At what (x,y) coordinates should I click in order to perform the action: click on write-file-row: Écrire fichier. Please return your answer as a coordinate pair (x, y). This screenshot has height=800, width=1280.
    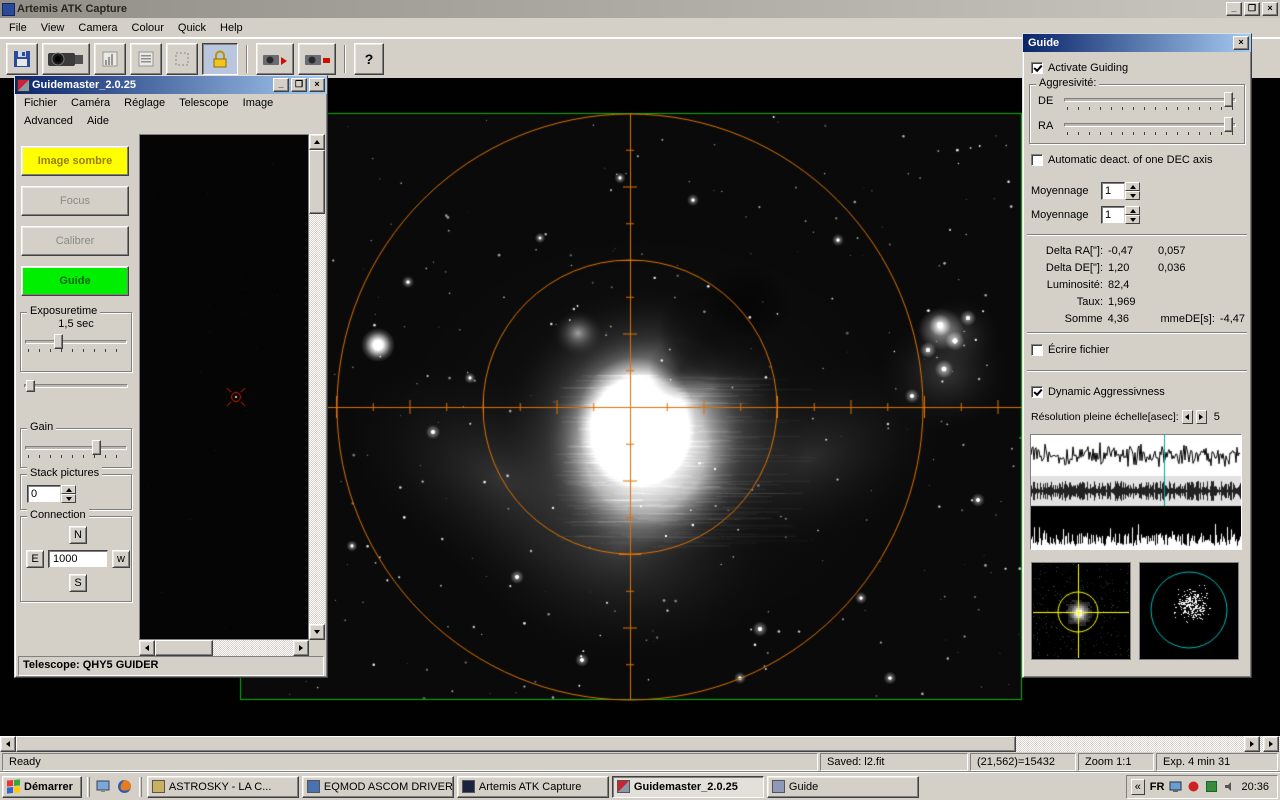
    Looking at the image, I should click on (1070, 350).